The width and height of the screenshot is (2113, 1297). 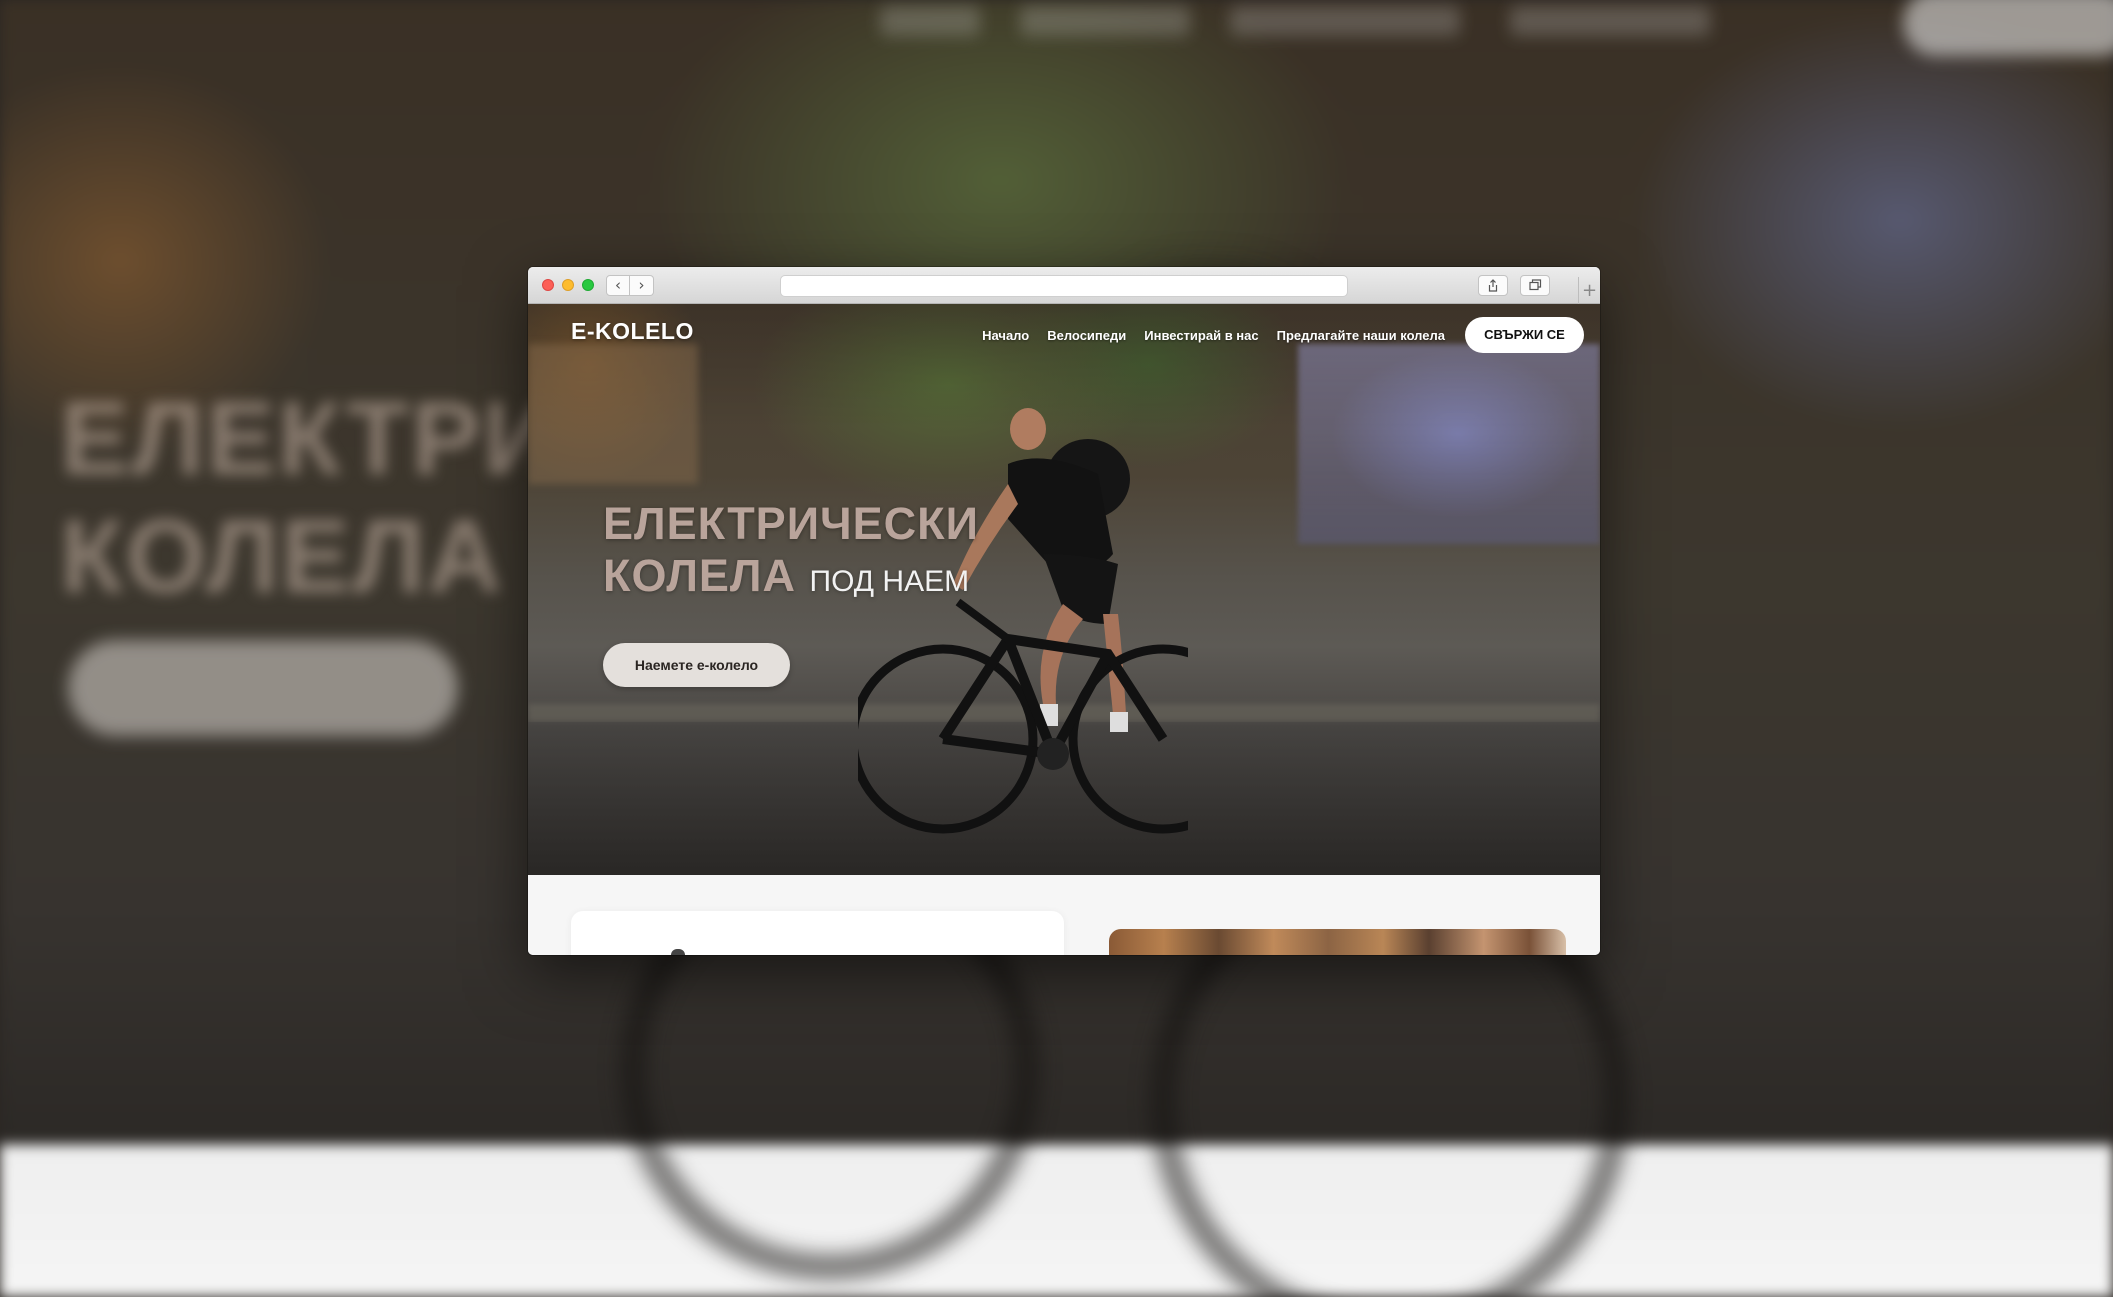 I want to click on contact-button: СВЪРЖИ СЕ, so click(x=1524, y=335).